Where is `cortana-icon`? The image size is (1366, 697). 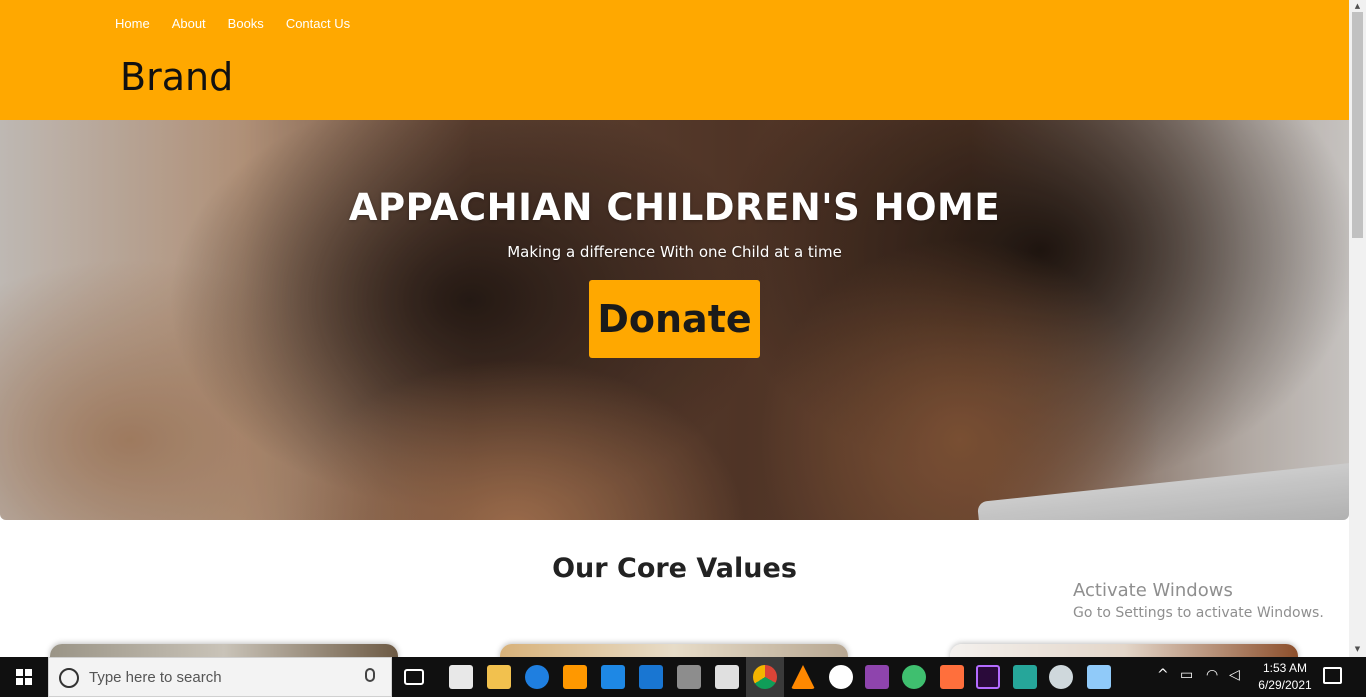
cortana-icon is located at coordinates (69, 678).